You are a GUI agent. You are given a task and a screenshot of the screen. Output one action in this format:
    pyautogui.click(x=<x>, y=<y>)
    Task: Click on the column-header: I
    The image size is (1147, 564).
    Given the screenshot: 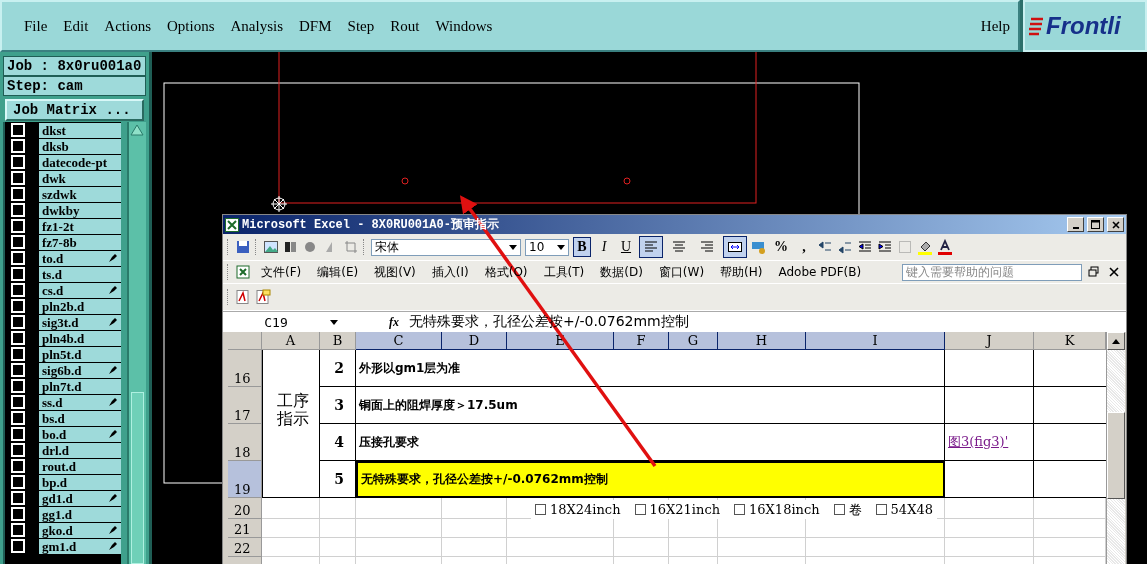 What is the action you would take?
    pyautogui.click(x=875, y=341)
    